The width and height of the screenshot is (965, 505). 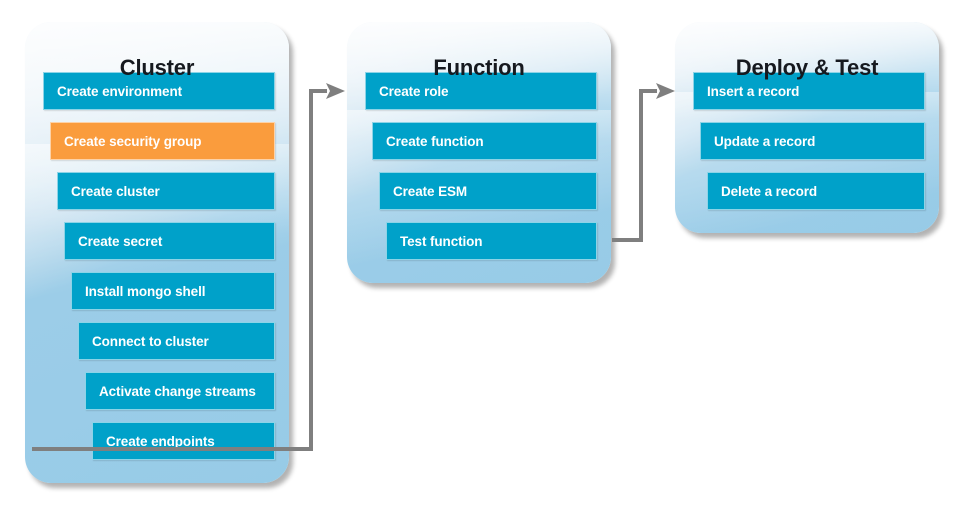 I want to click on arrow-right-icon, so click(x=665, y=91).